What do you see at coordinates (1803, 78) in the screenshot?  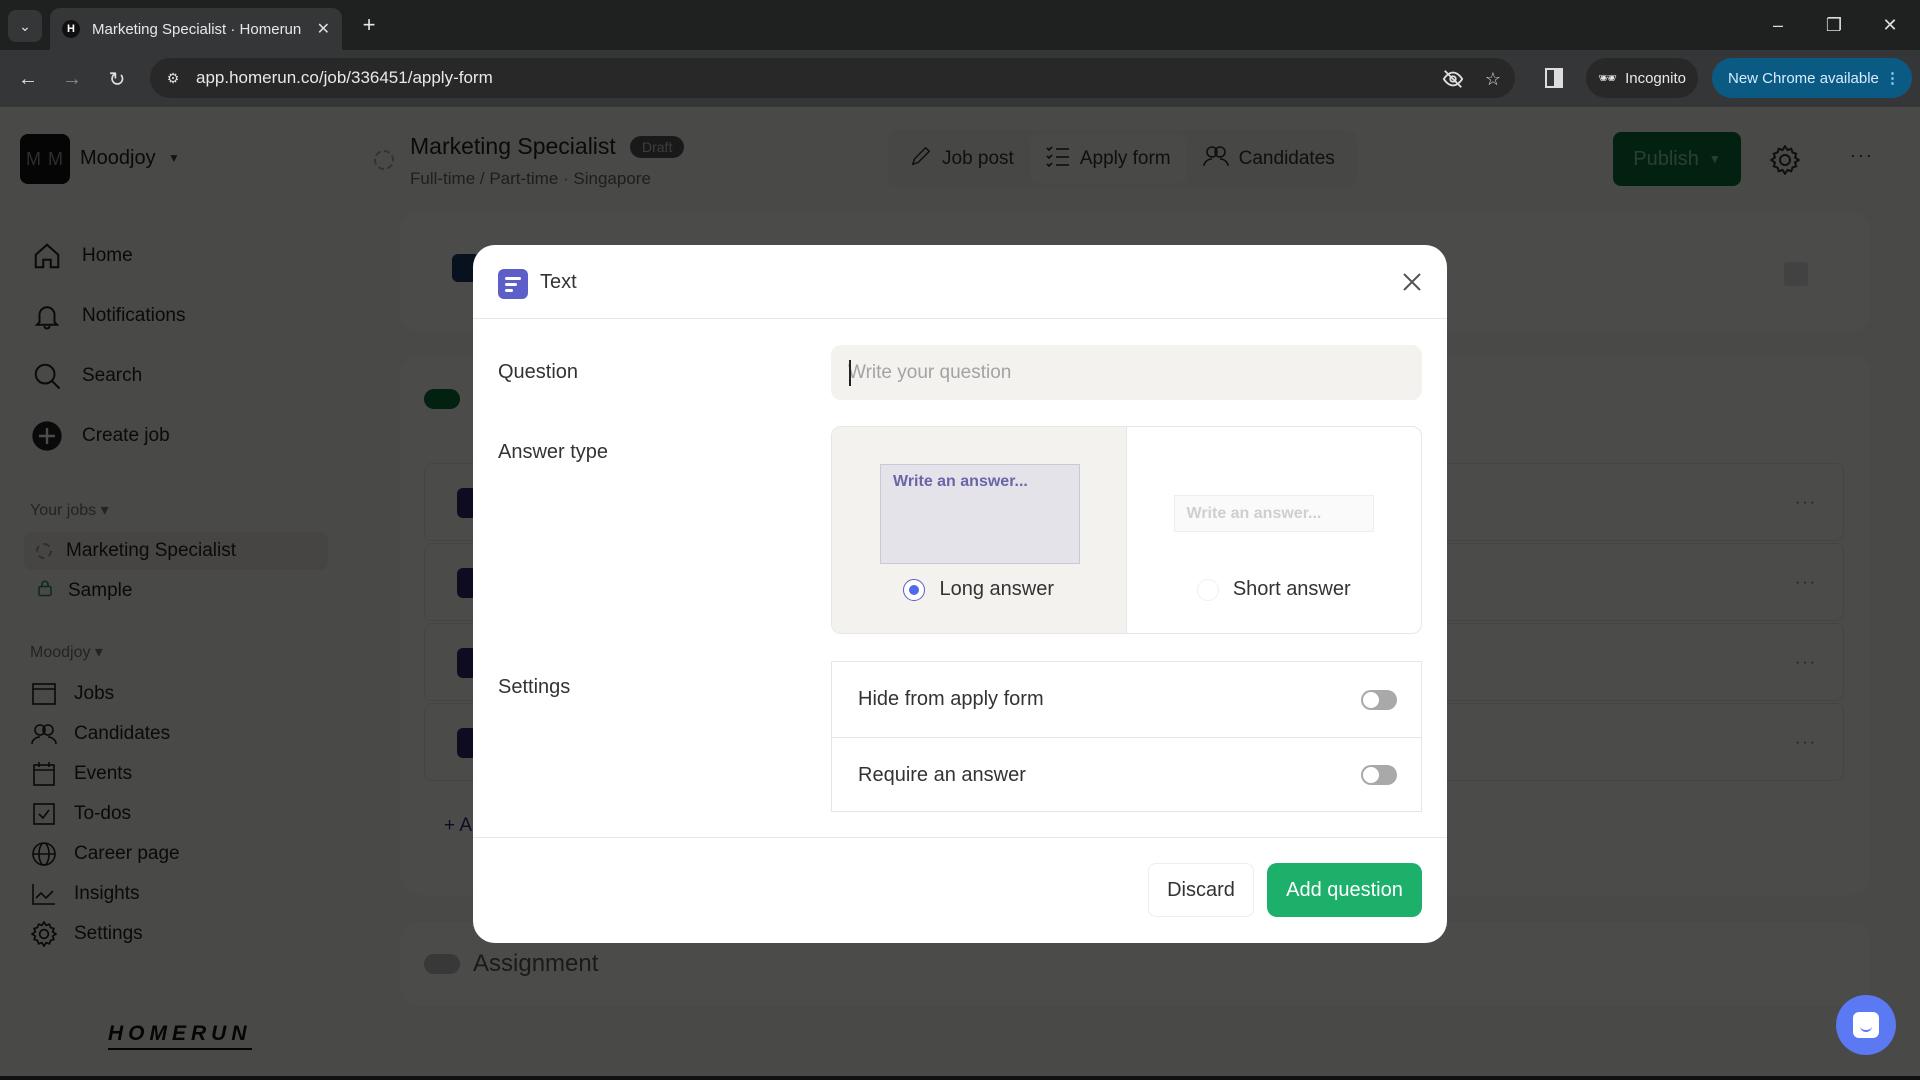 I see `update-label: New Chrome available` at bounding box center [1803, 78].